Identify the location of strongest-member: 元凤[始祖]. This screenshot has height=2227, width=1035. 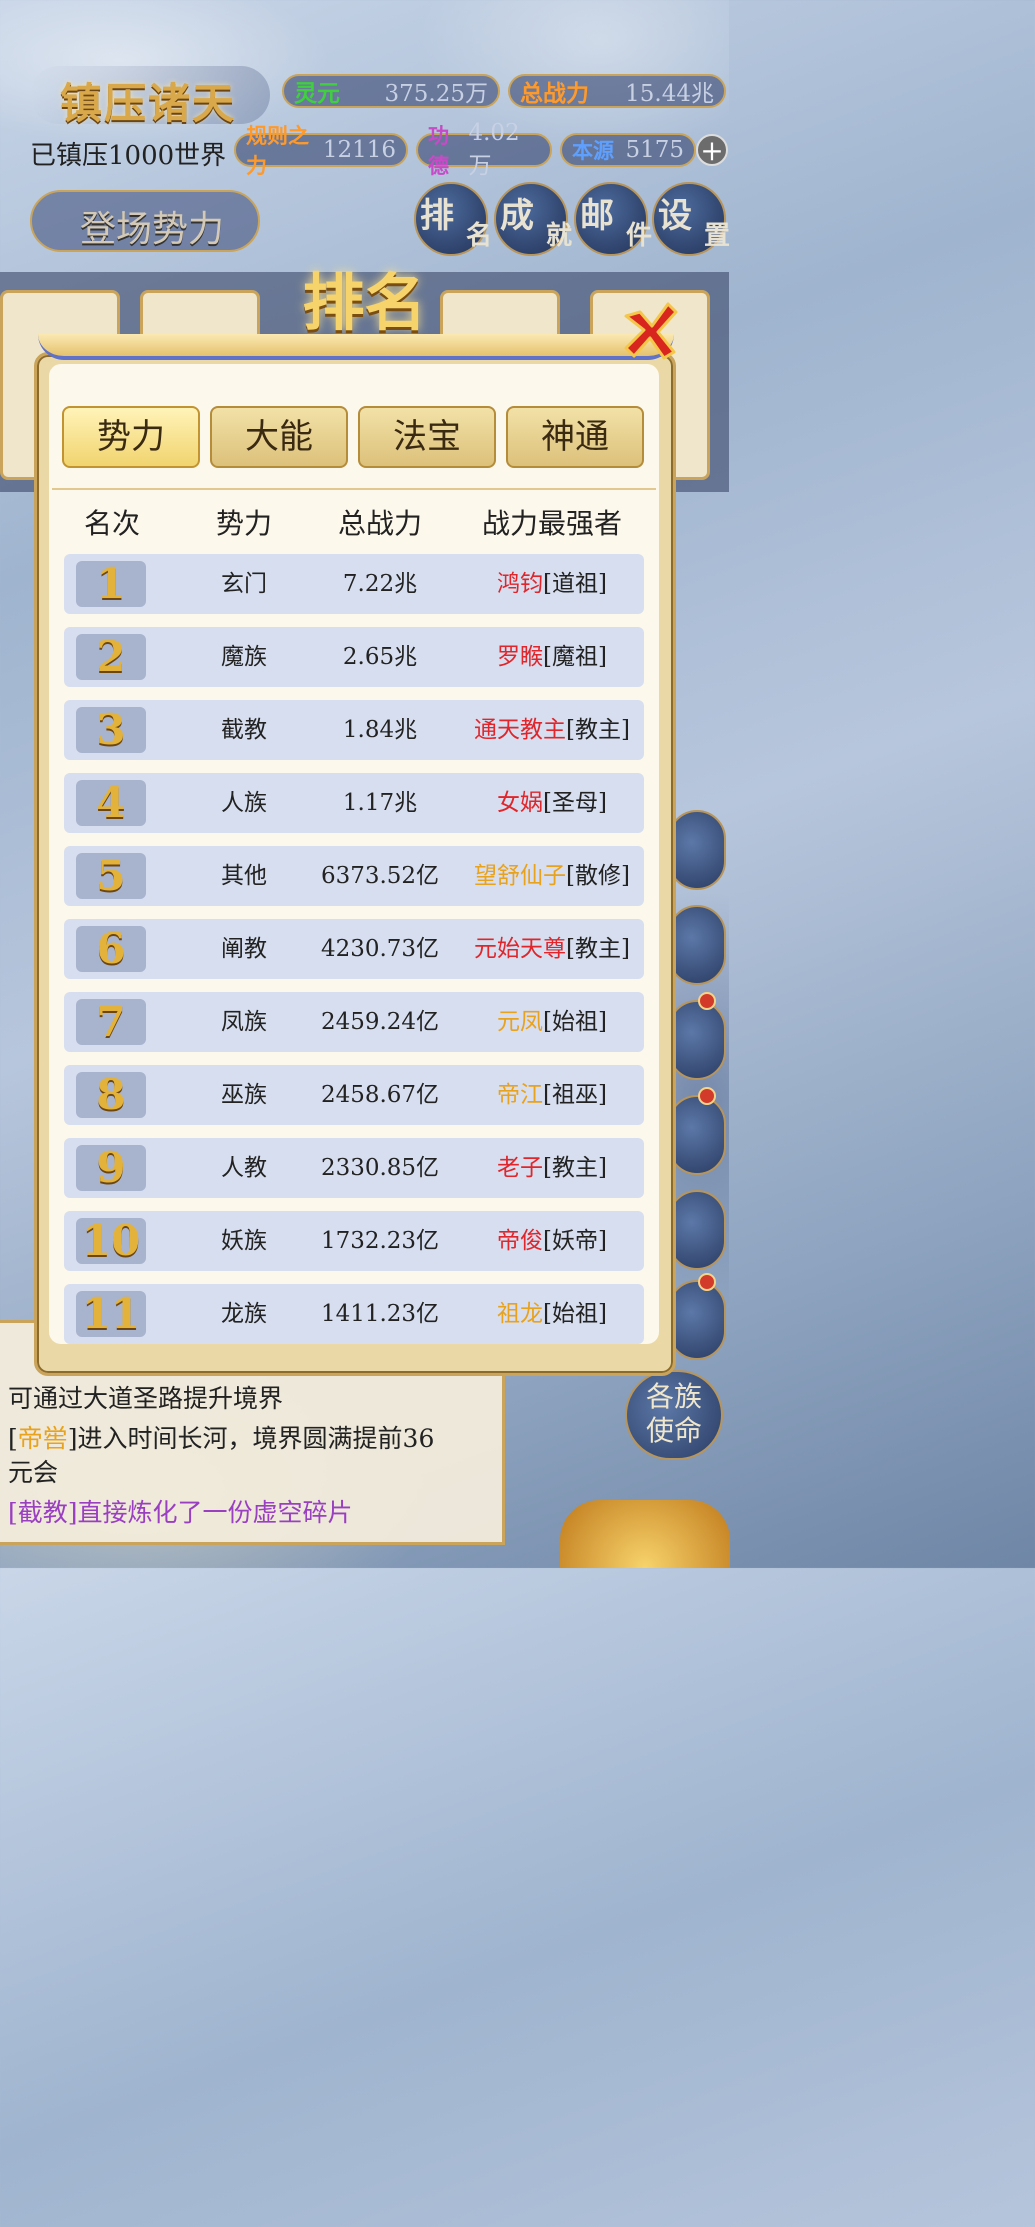
(552, 1022).